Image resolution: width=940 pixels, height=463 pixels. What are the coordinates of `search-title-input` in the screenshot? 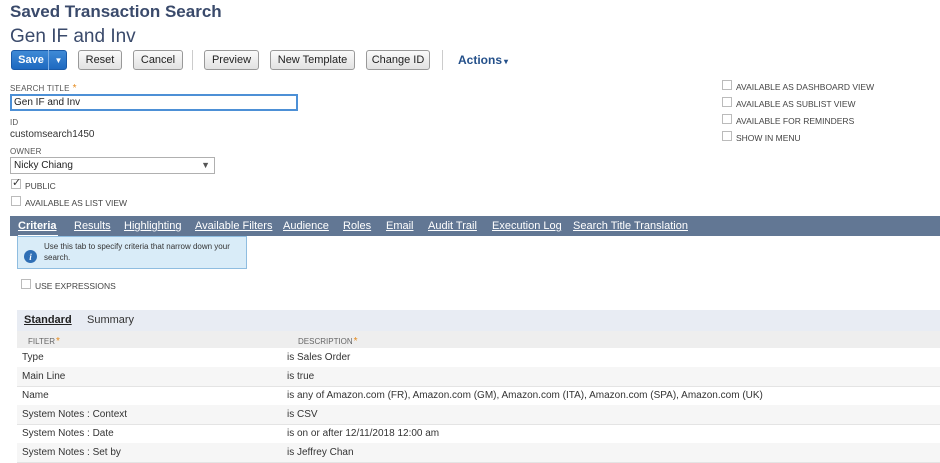 It's located at (154, 102).